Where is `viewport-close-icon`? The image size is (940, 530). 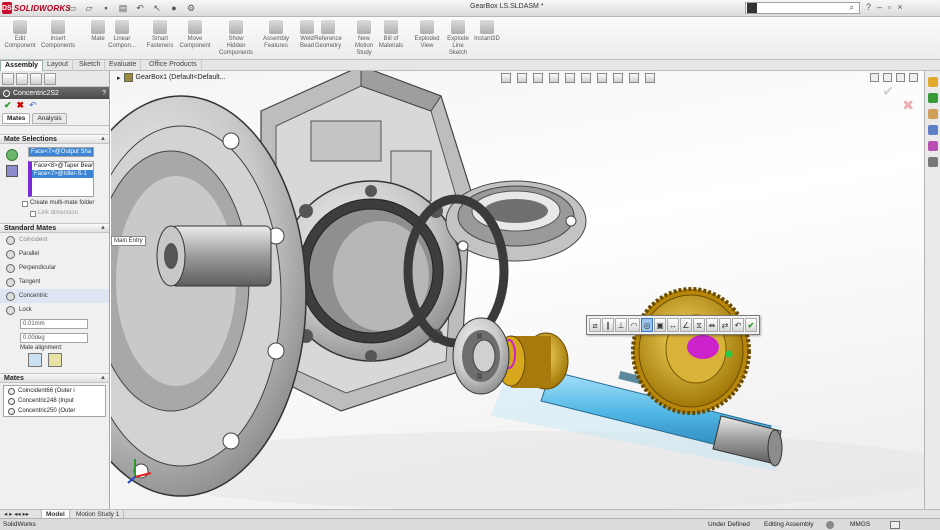
viewport-close-icon is located at coordinates (913, 77).